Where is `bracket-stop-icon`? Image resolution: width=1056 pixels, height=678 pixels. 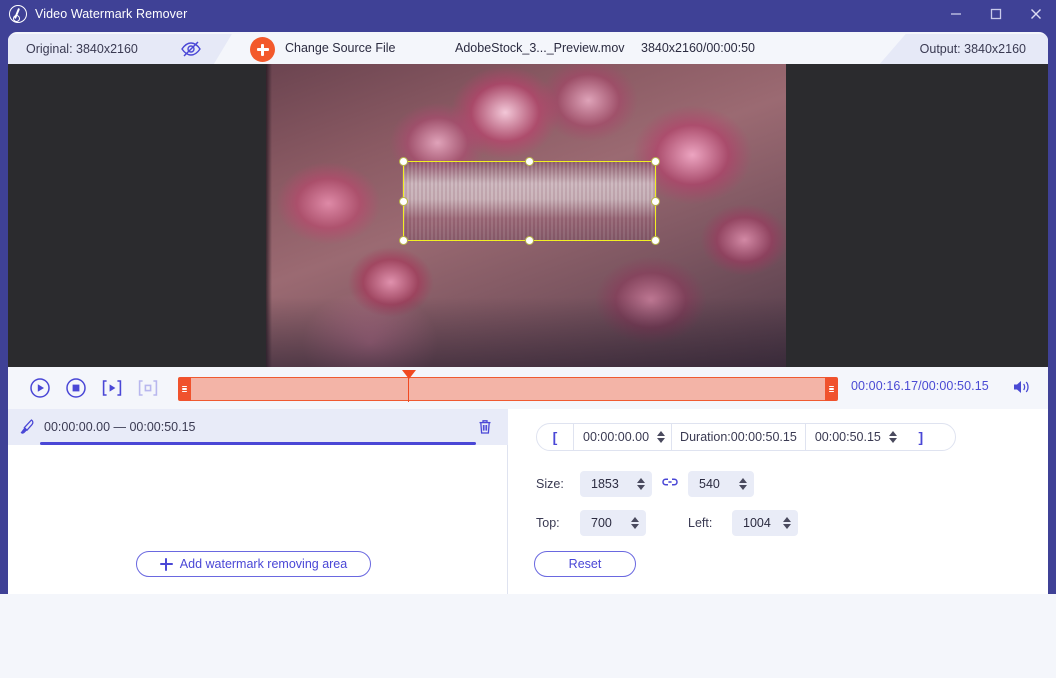 bracket-stop-icon is located at coordinates (148, 388).